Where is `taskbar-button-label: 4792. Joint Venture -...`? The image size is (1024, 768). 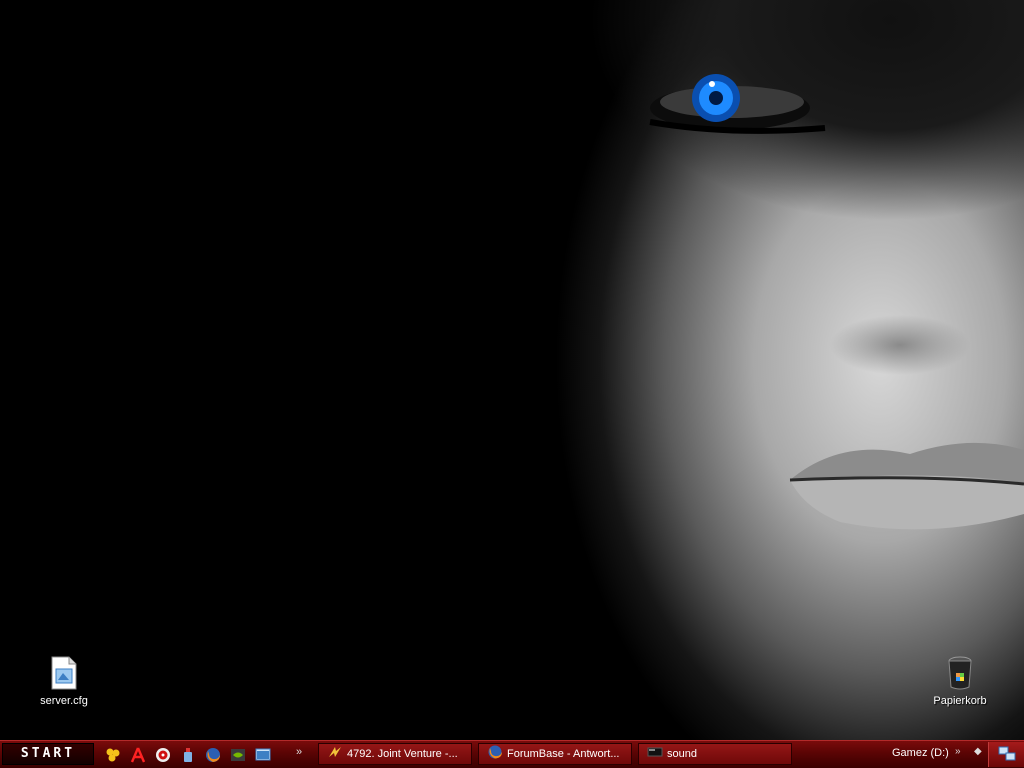 taskbar-button-label: 4792. Joint Venture -... is located at coordinates (402, 754).